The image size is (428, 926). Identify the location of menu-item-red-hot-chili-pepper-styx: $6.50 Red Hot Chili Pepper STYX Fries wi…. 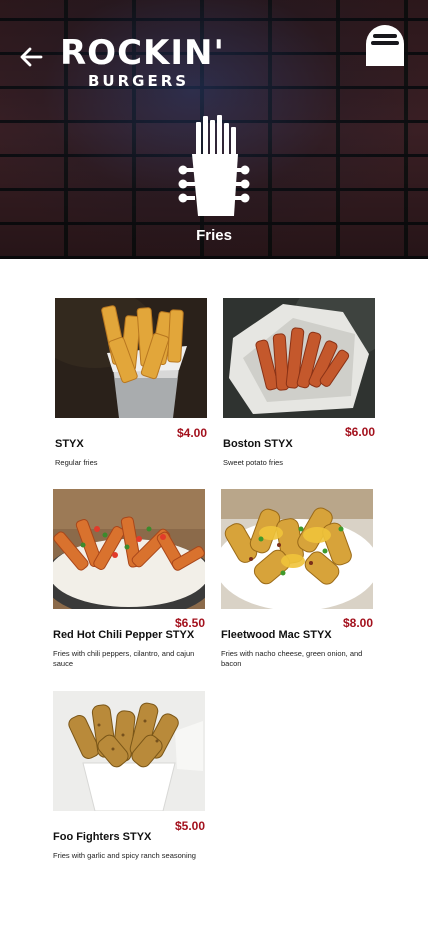
(130, 584).